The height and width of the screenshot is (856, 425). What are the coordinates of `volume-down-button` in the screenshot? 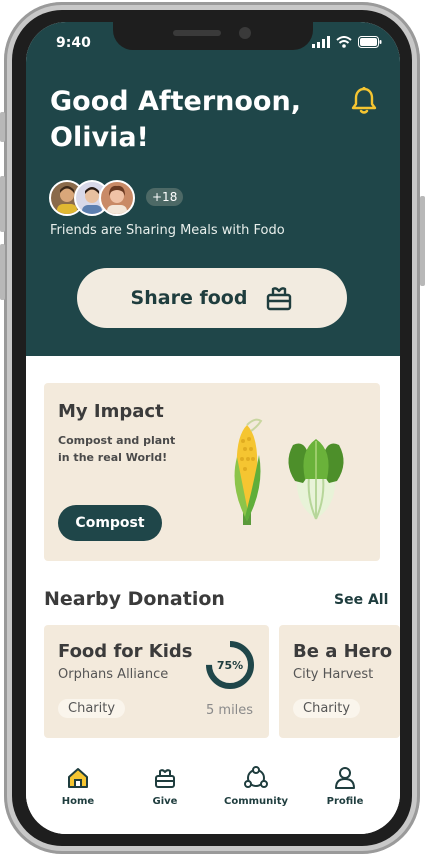 It's located at (2, 272).